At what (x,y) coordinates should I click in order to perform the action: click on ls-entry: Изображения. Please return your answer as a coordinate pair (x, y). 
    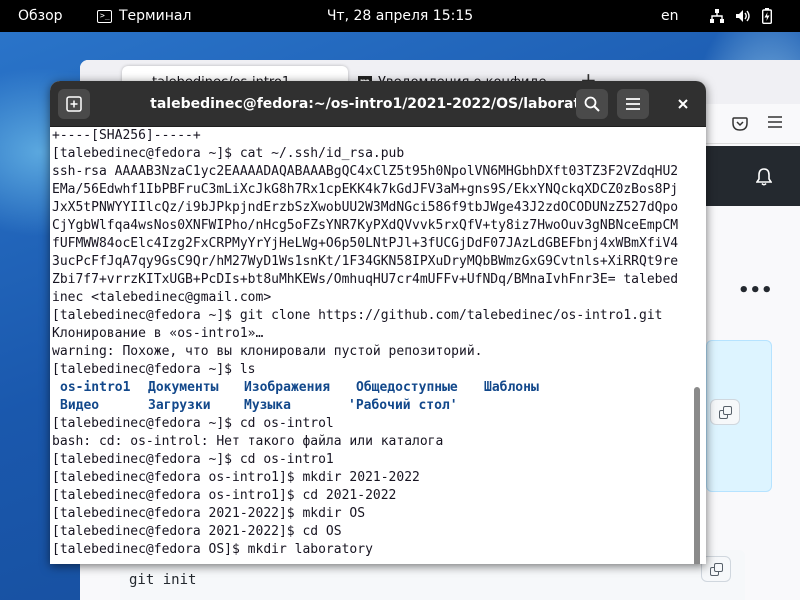
    Looking at the image, I should click on (287, 387).